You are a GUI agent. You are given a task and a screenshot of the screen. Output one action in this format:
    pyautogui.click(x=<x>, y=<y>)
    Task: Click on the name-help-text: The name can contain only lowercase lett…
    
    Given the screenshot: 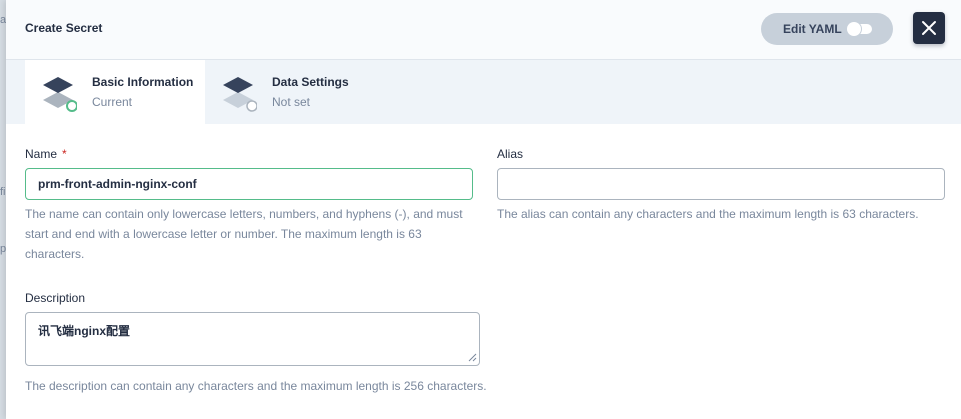 What is the action you would take?
    pyautogui.click(x=244, y=234)
    